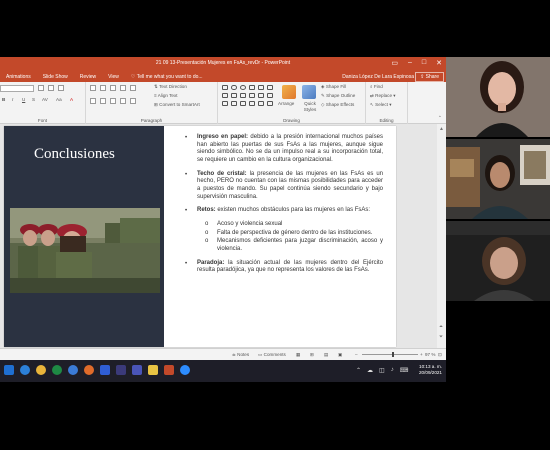 This screenshot has height=450, width=550. I want to click on ribbon-display-icon: ▭, so click(394, 63).